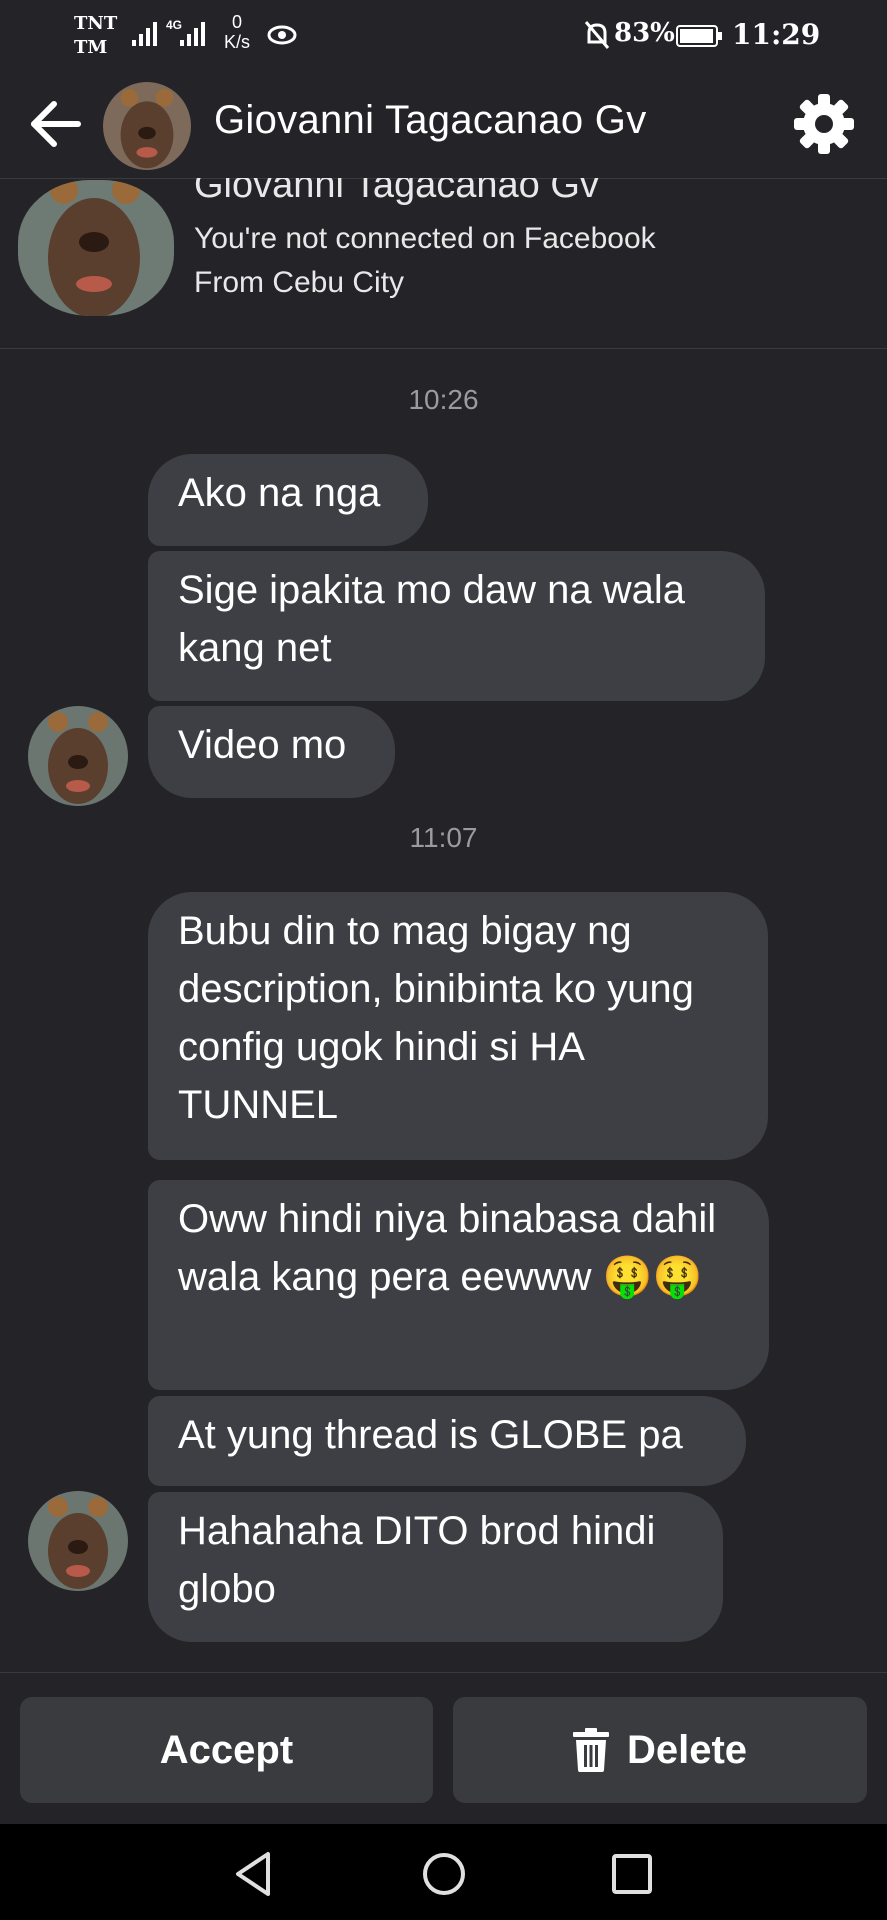 Image resolution: width=887 pixels, height=1920 pixels. What do you see at coordinates (776, 34) in the screenshot?
I see `status-time: 11:29` at bounding box center [776, 34].